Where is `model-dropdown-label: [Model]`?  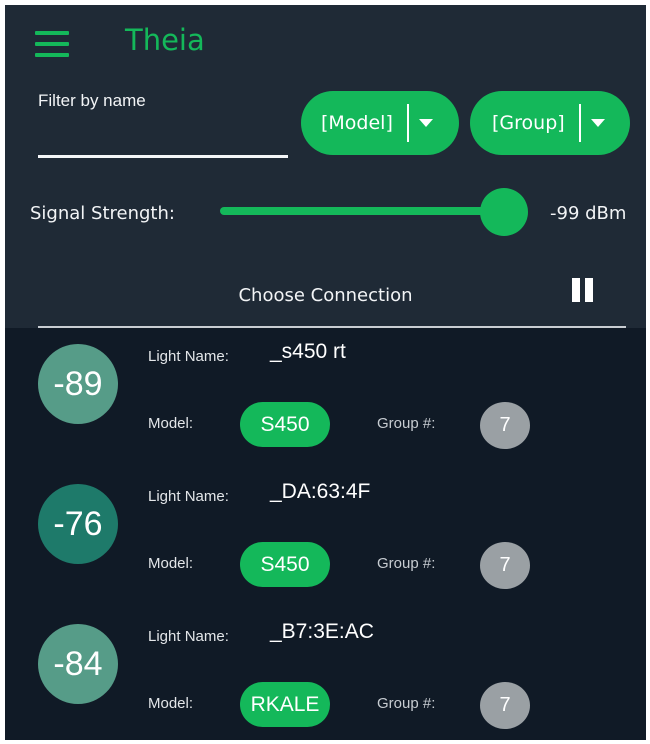 model-dropdown-label: [Model] is located at coordinates (357, 123).